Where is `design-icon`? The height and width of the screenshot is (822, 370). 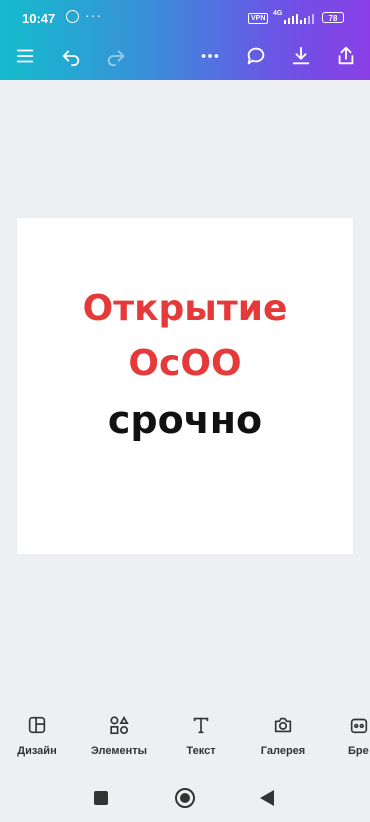 design-icon is located at coordinates (37, 725).